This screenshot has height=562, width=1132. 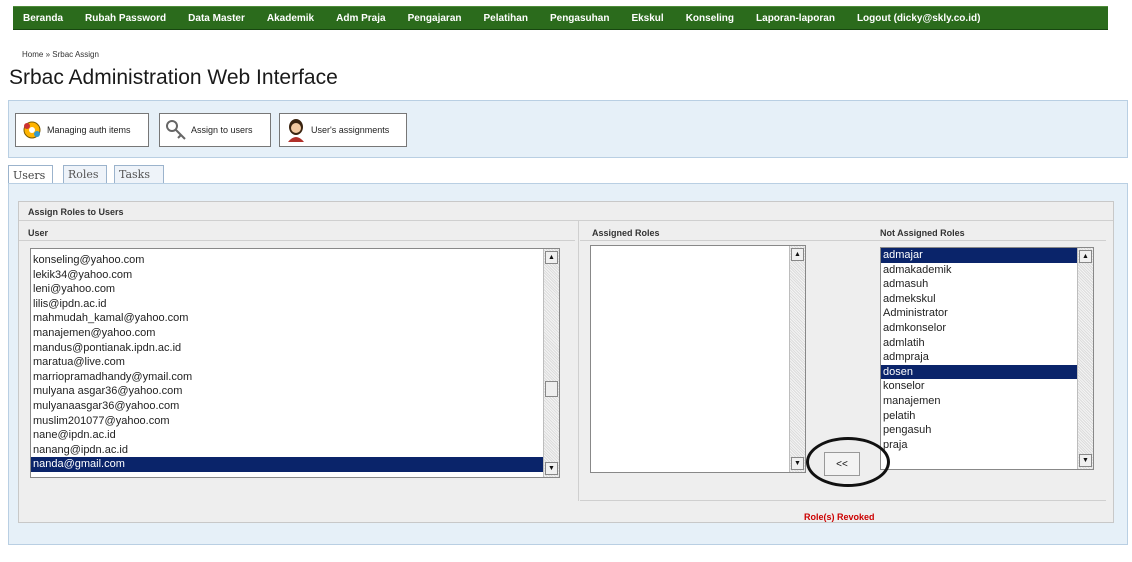 I want to click on list-item: lilis@ipdn.ac.id, so click(x=295, y=304).